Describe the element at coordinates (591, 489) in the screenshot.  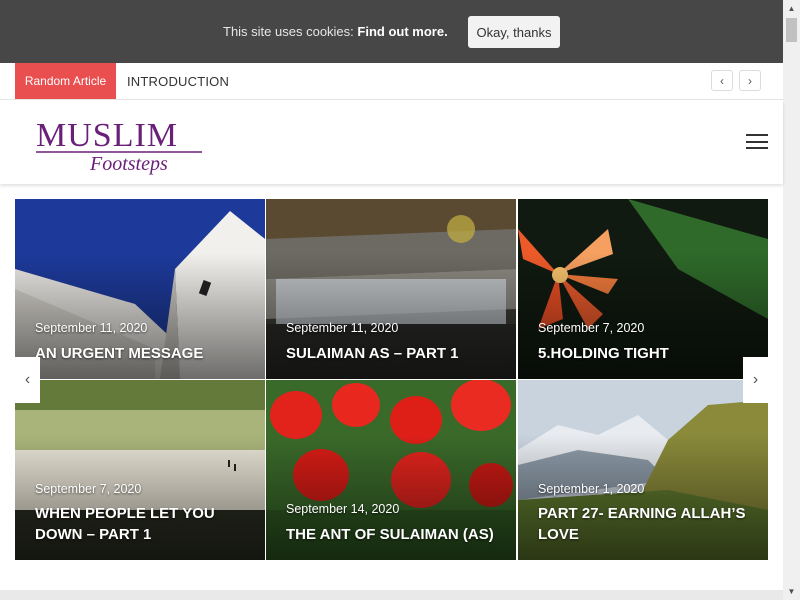
I see `article-date: September 1, 2020` at that location.